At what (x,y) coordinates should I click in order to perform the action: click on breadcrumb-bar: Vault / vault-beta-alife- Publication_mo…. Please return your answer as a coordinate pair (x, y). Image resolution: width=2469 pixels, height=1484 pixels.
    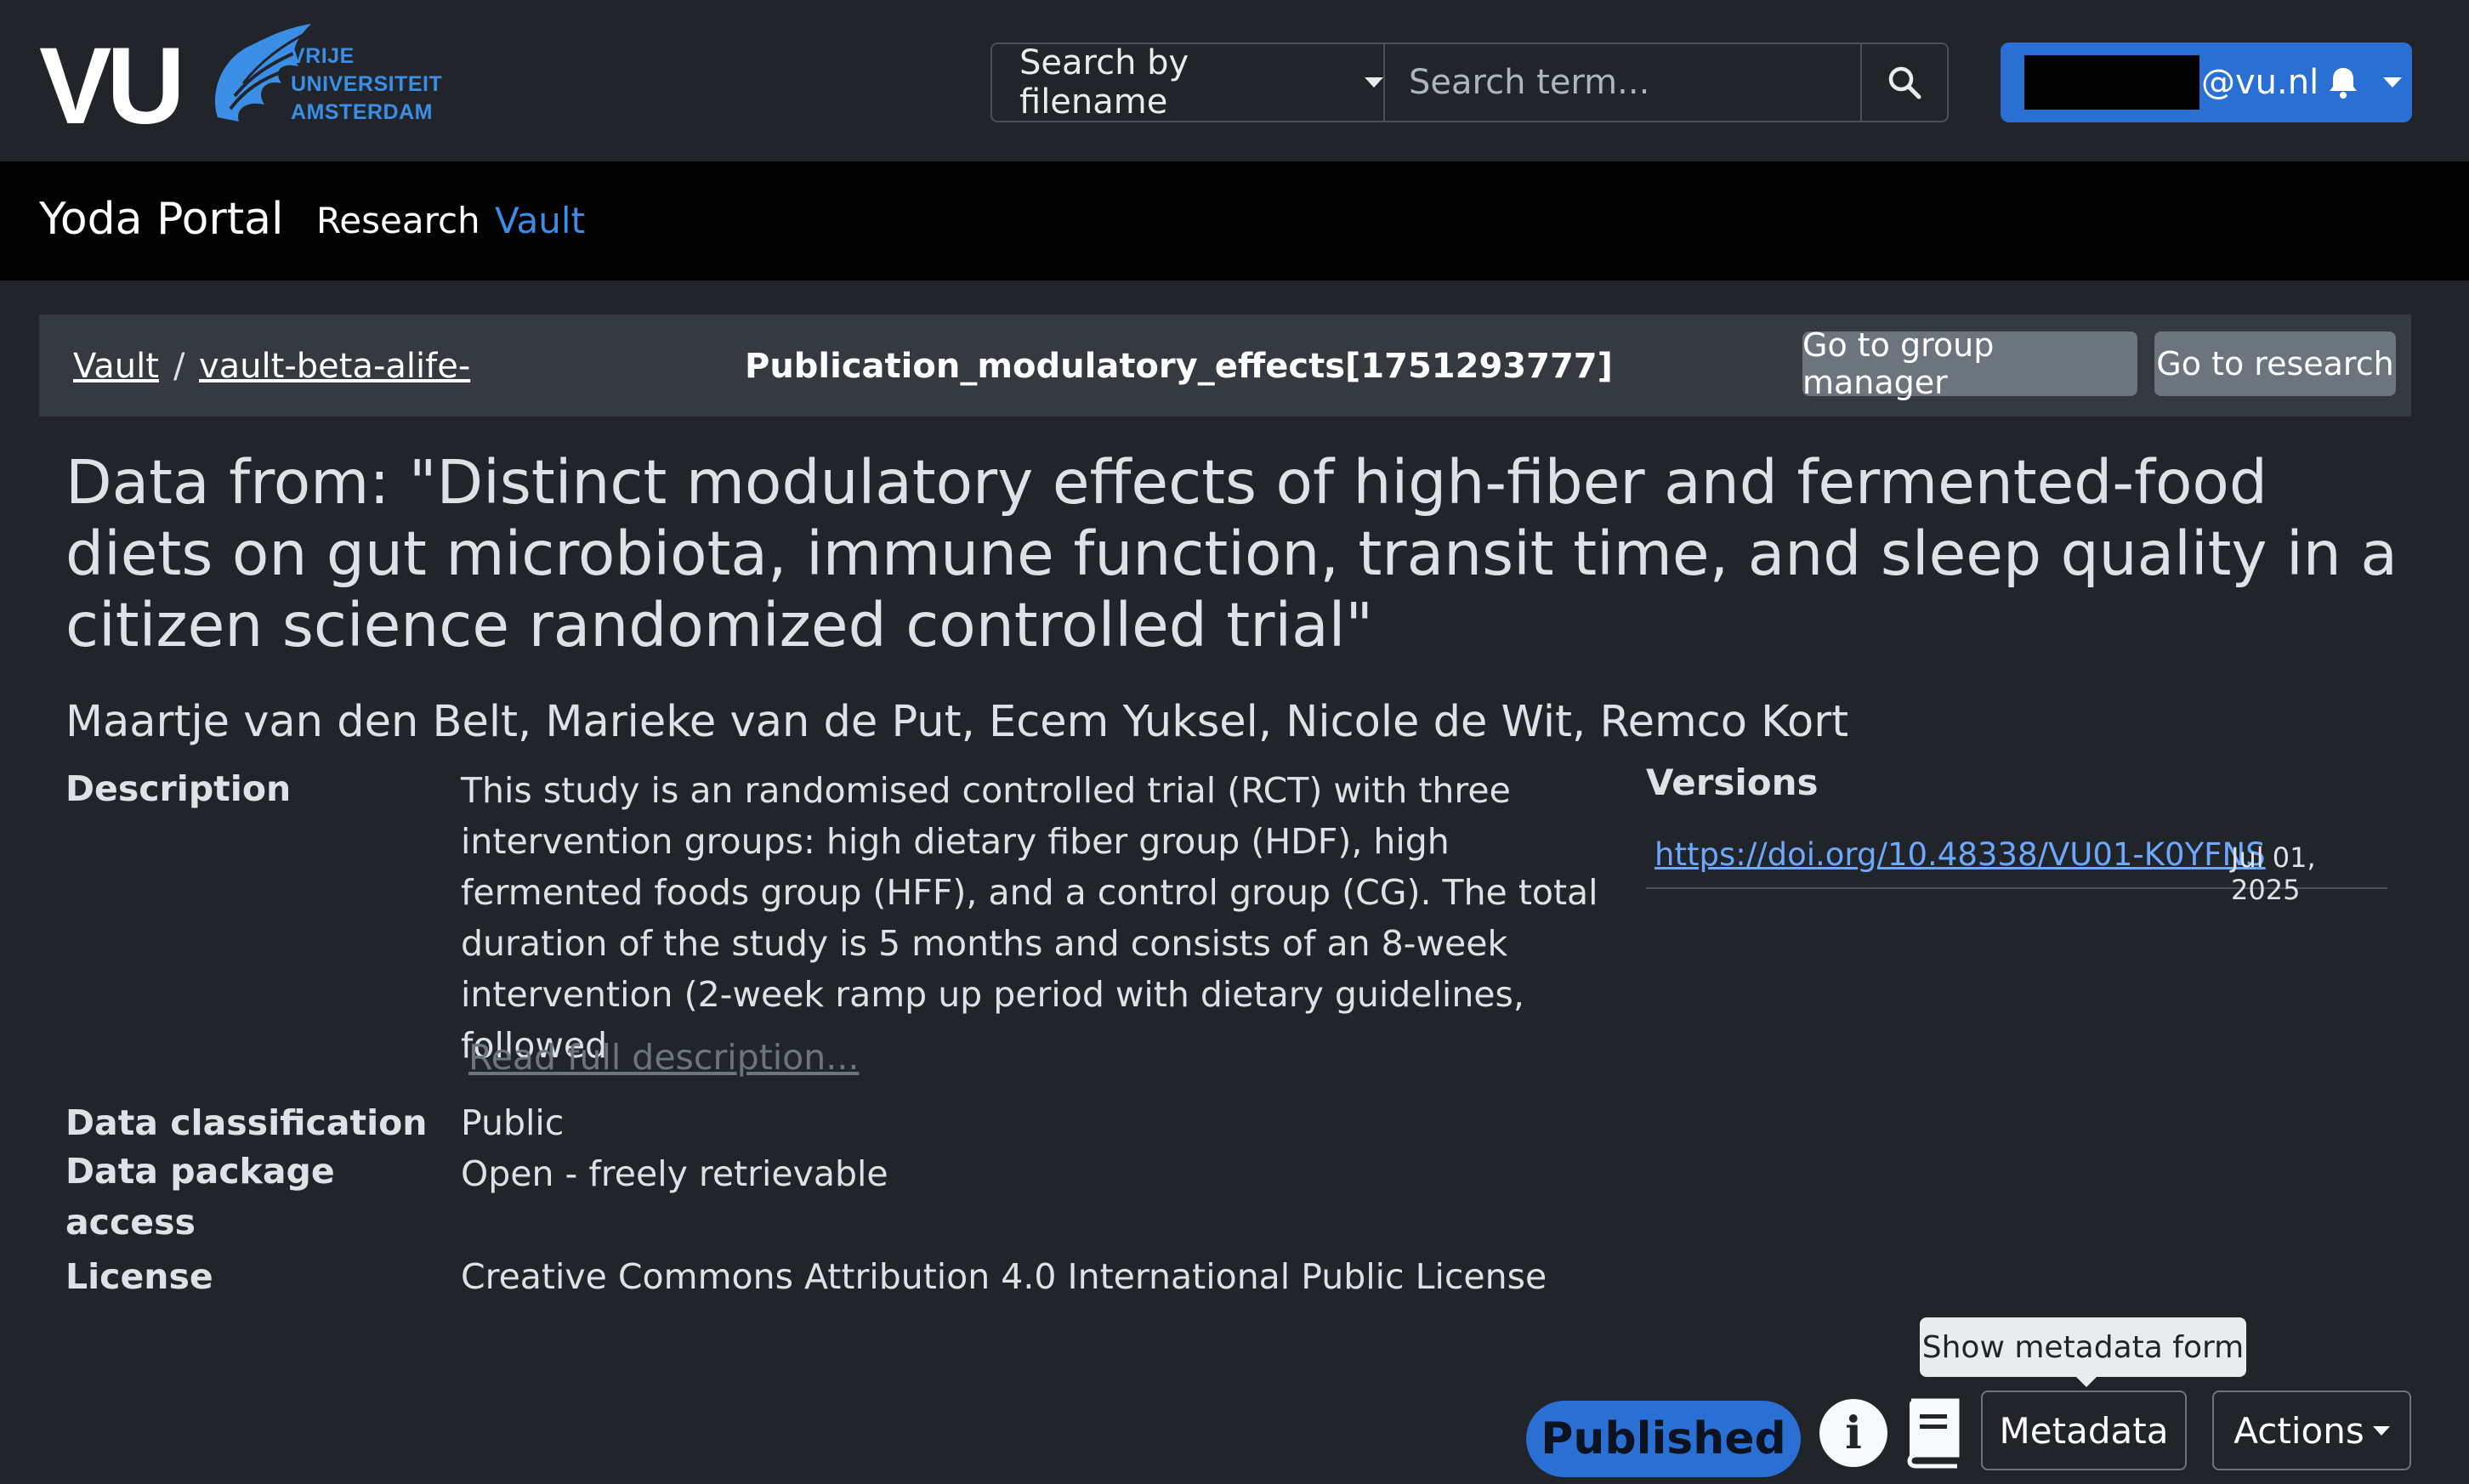
    Looking at the image, I should click on (1225, 365).